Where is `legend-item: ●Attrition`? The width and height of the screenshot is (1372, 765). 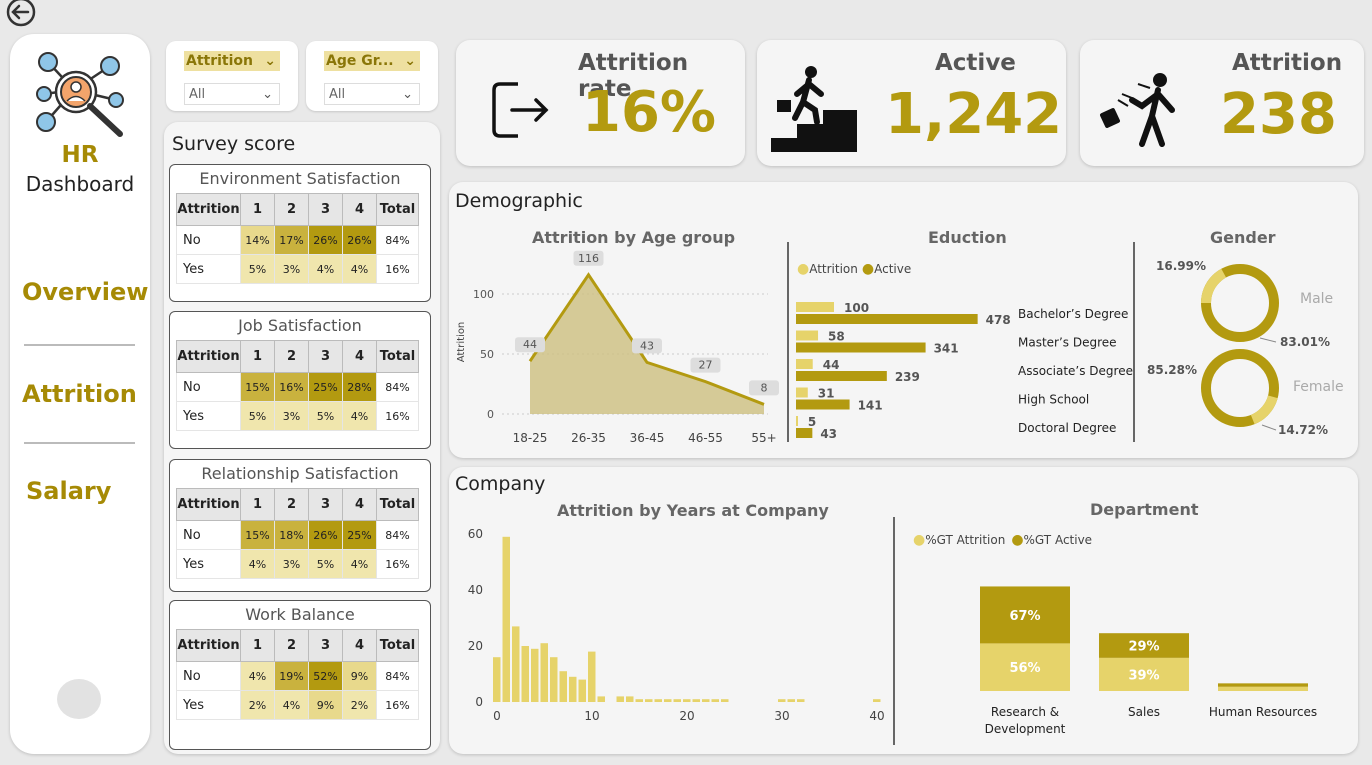
legend-item: ●Attrition is located at coordinates (827, 269).